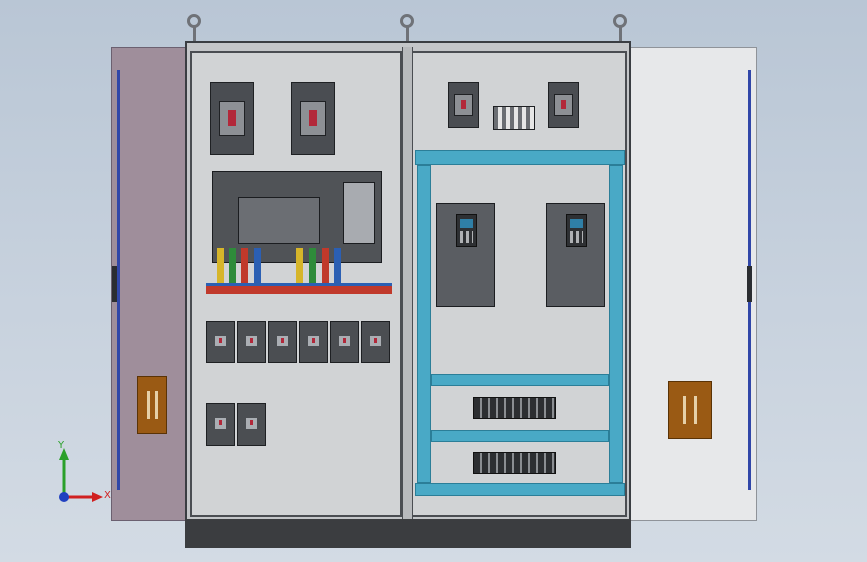 This screenshot has height=562, width=867. Describe the element at coordinates (194, 21) in the screenshot. I see `eyebolt-icon-left` at that location.